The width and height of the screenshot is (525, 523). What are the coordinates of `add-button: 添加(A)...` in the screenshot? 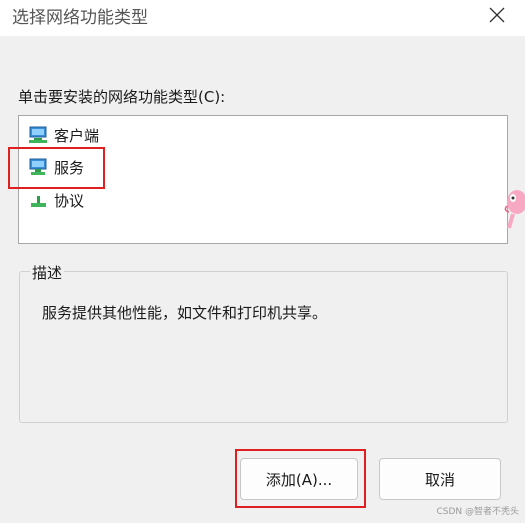 It's located at (299, 479).